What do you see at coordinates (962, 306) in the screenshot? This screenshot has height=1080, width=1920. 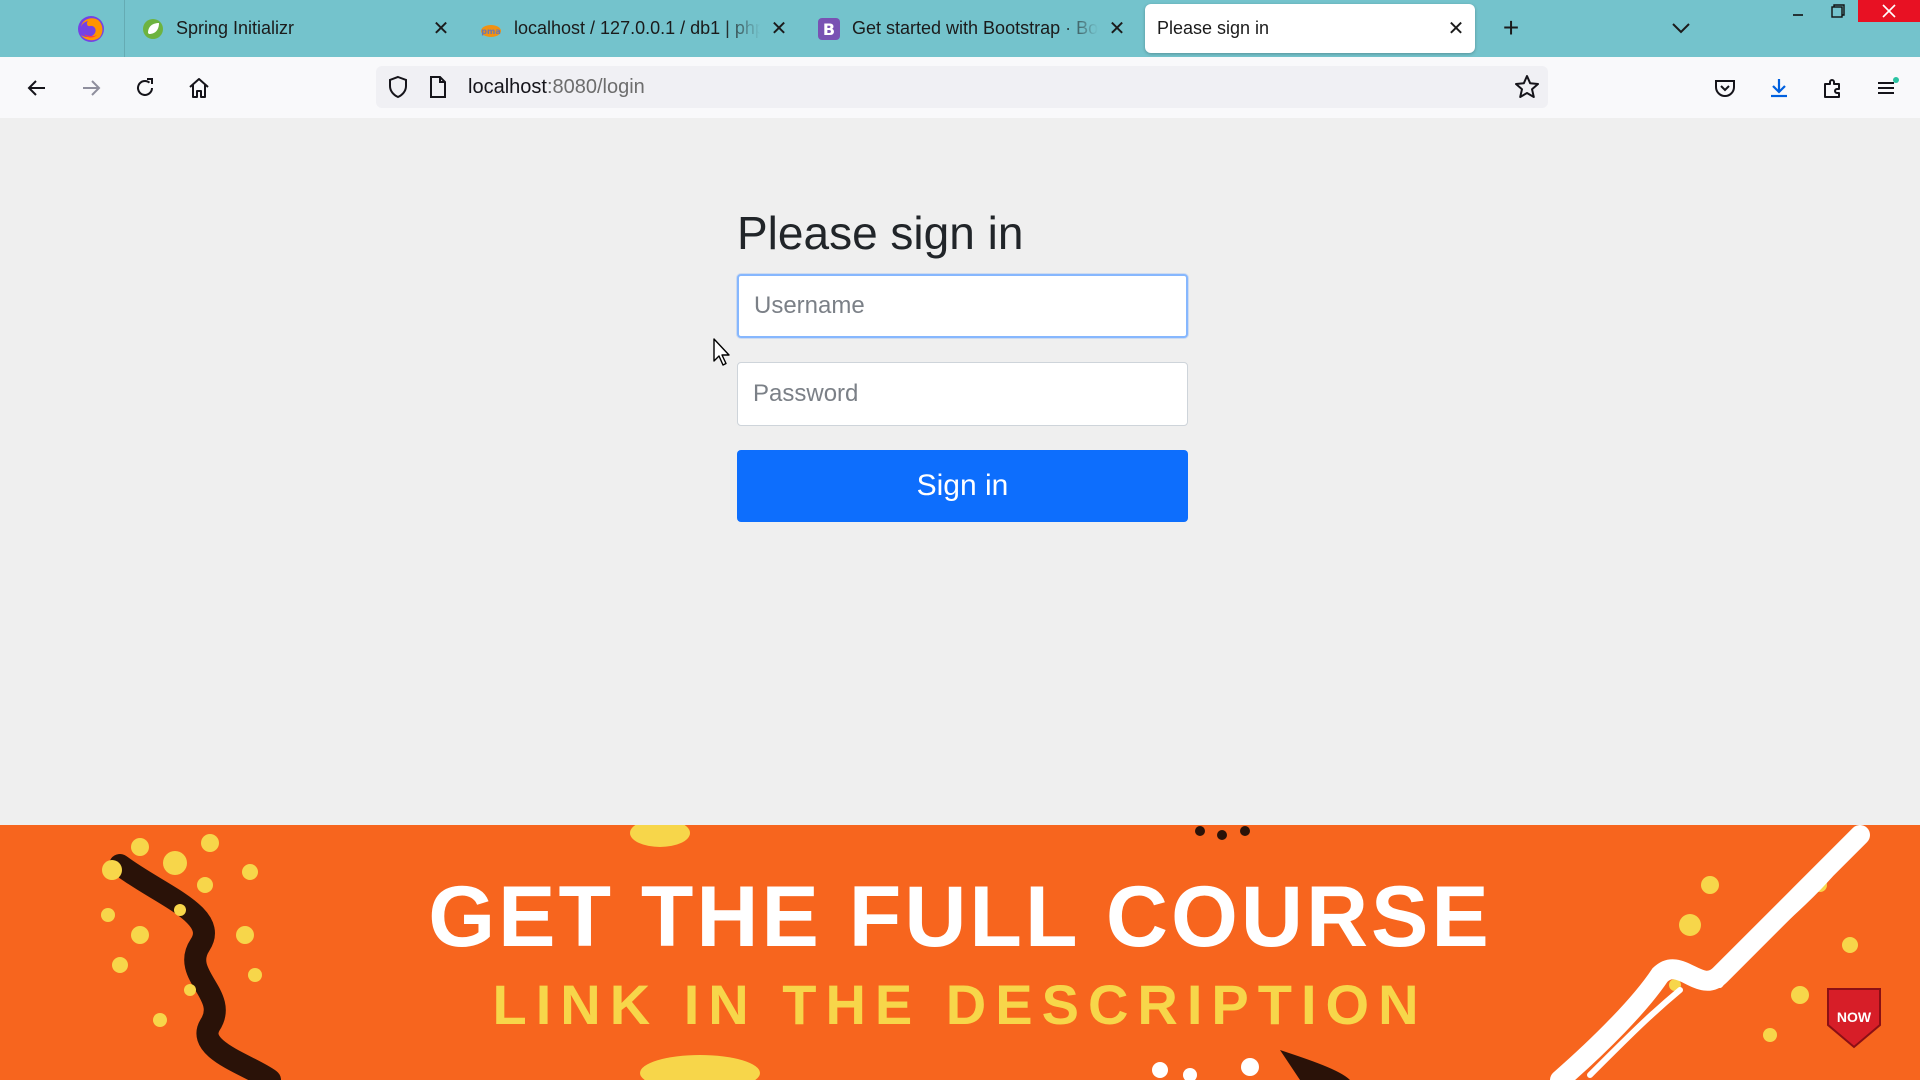 I see `username-input` at bounding box center [962, 306].